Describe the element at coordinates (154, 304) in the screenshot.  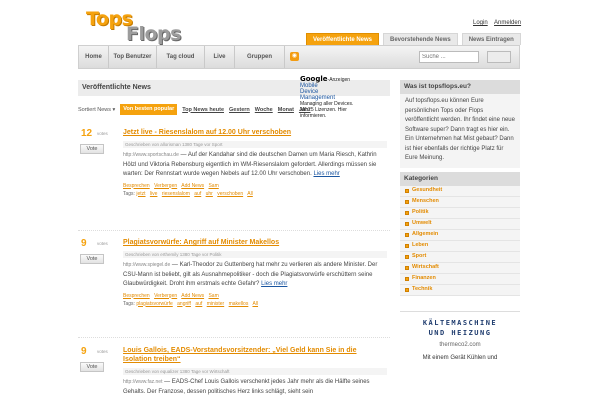
I see `tag-link: plagiatsvorwürfe` at that location.